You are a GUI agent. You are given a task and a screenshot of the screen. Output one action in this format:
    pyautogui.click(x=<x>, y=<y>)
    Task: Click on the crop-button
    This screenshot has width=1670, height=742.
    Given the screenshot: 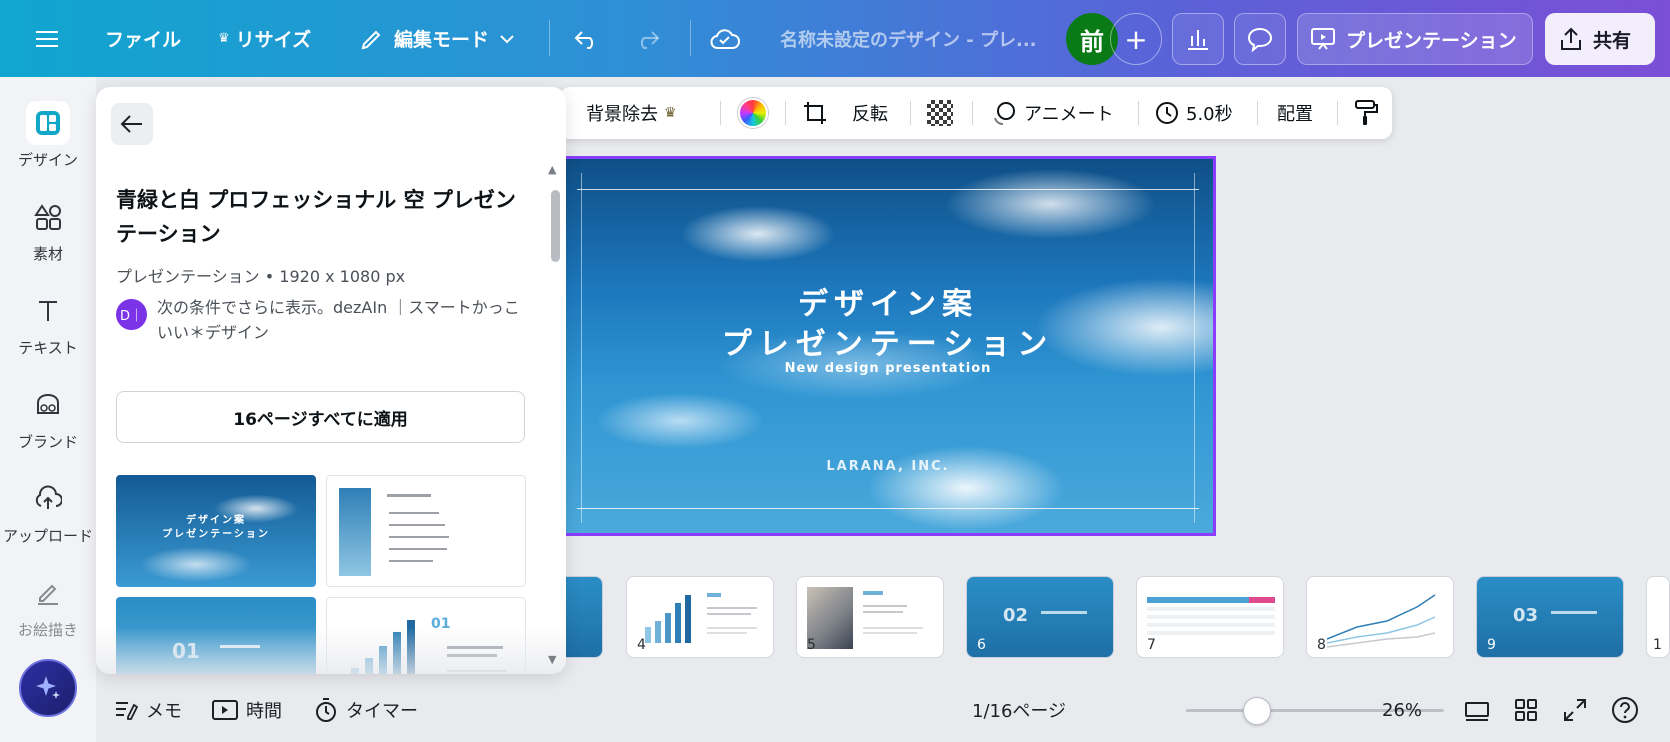 What is the action you would take?
    pyautogui.click(x=815, y=113)
    